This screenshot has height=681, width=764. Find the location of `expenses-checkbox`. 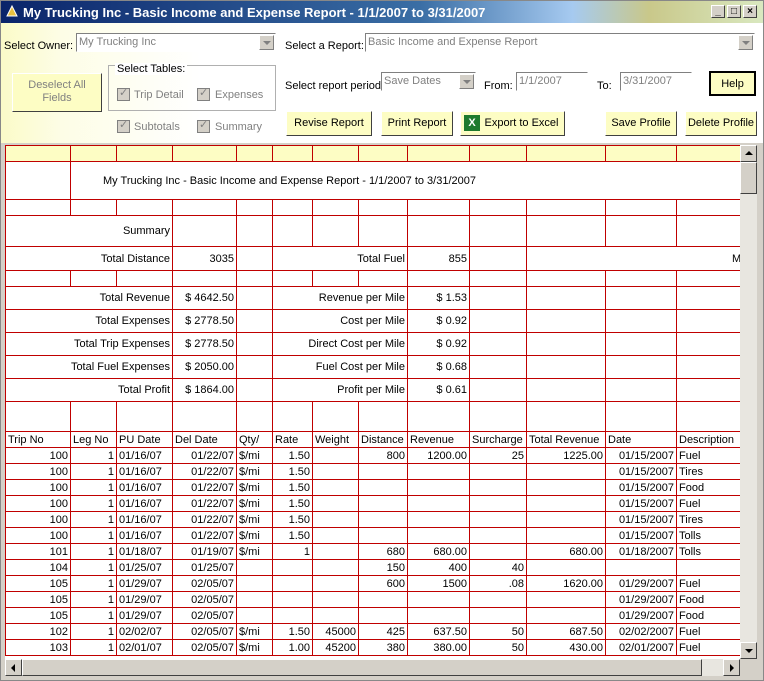

expenses-checkbox is located at coordinates (203, 93).